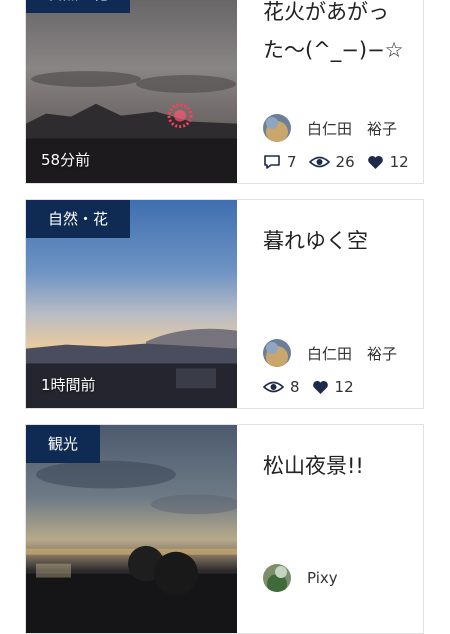  What do you see at coordinates (131, 91) in the screenshot?
I see `post-thumbnail: 自然・花 58分前` at bounding box center [131, 91].